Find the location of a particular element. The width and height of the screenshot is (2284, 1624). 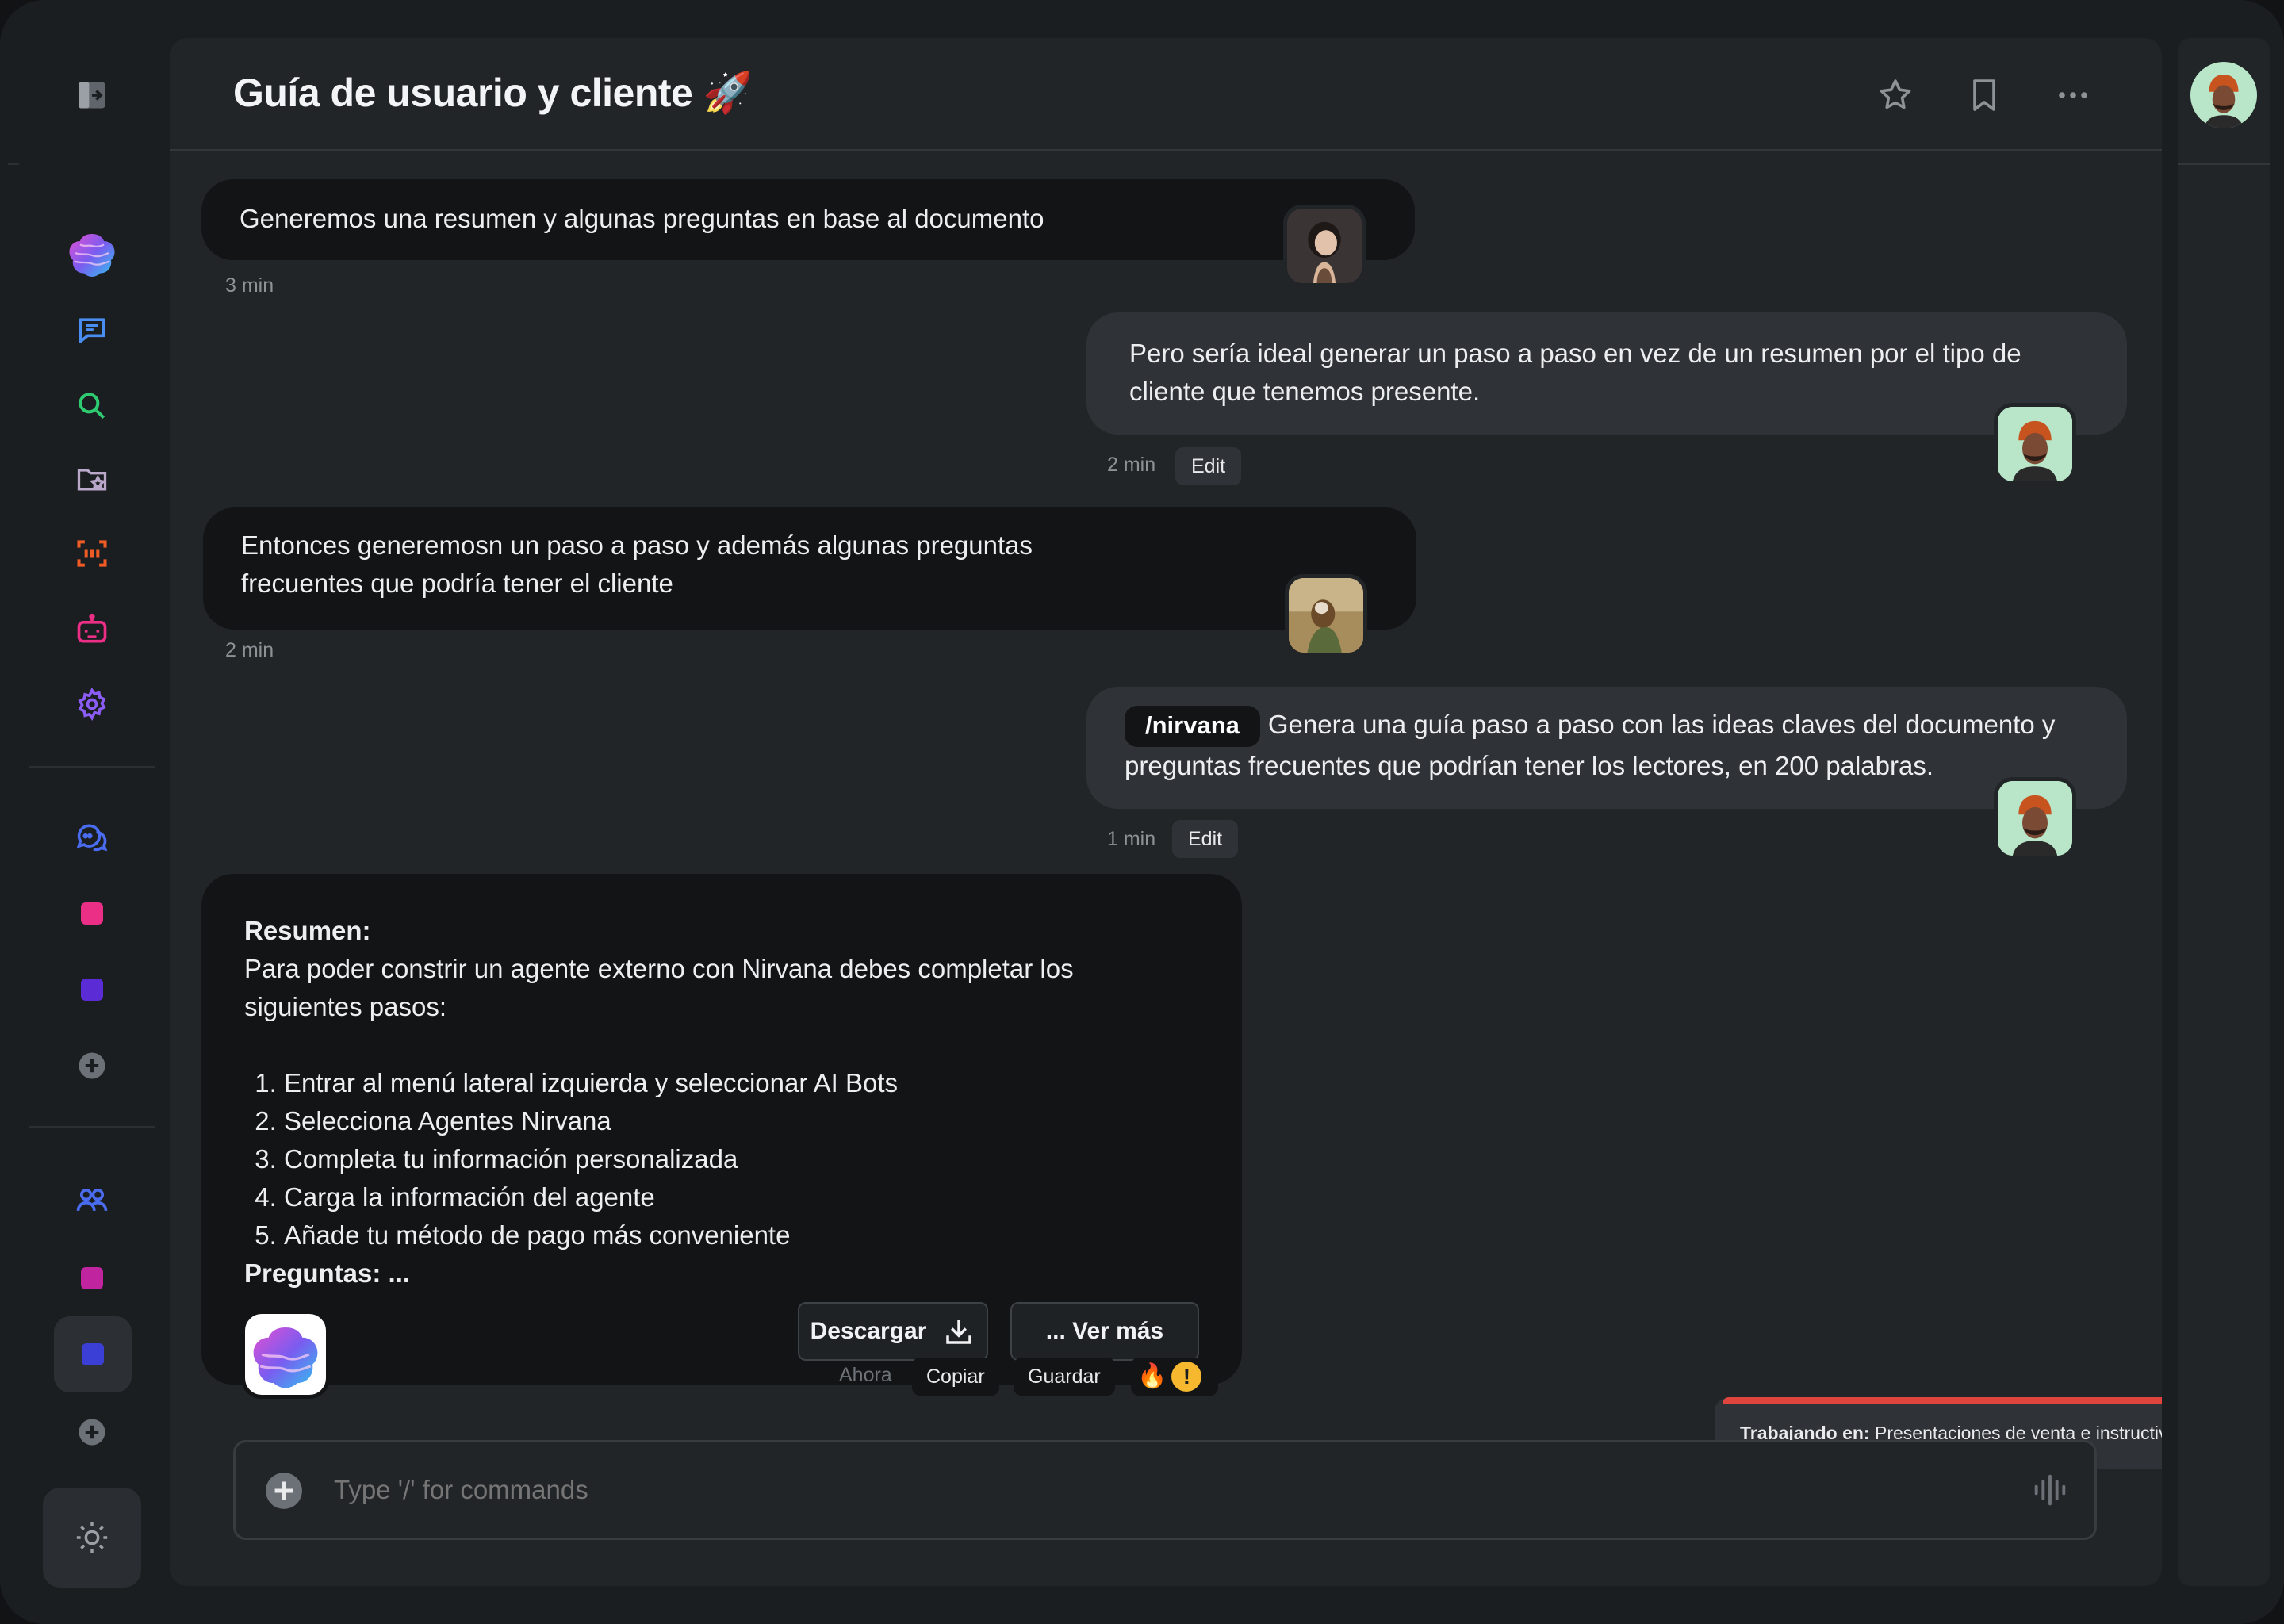

pink-square-icon is located at coordinates (92, 913).